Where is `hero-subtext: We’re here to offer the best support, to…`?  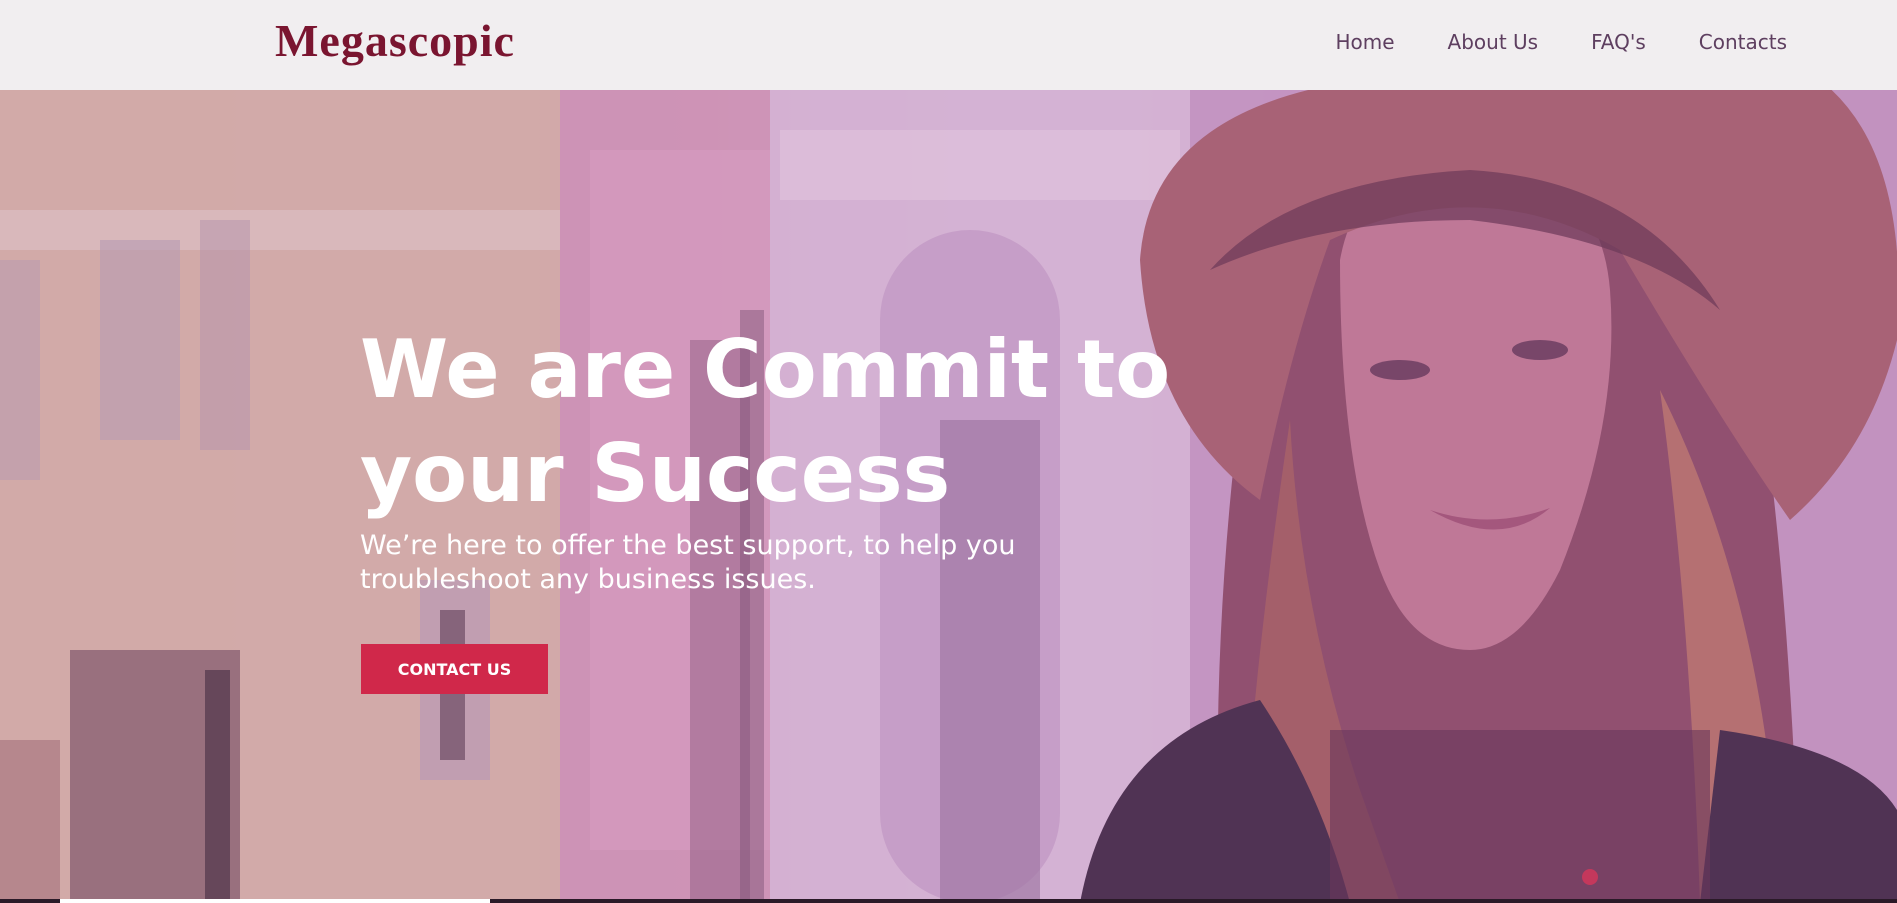 hero-subtext: We’re here to offer the best support, to… is located at coordinates (710, 563).